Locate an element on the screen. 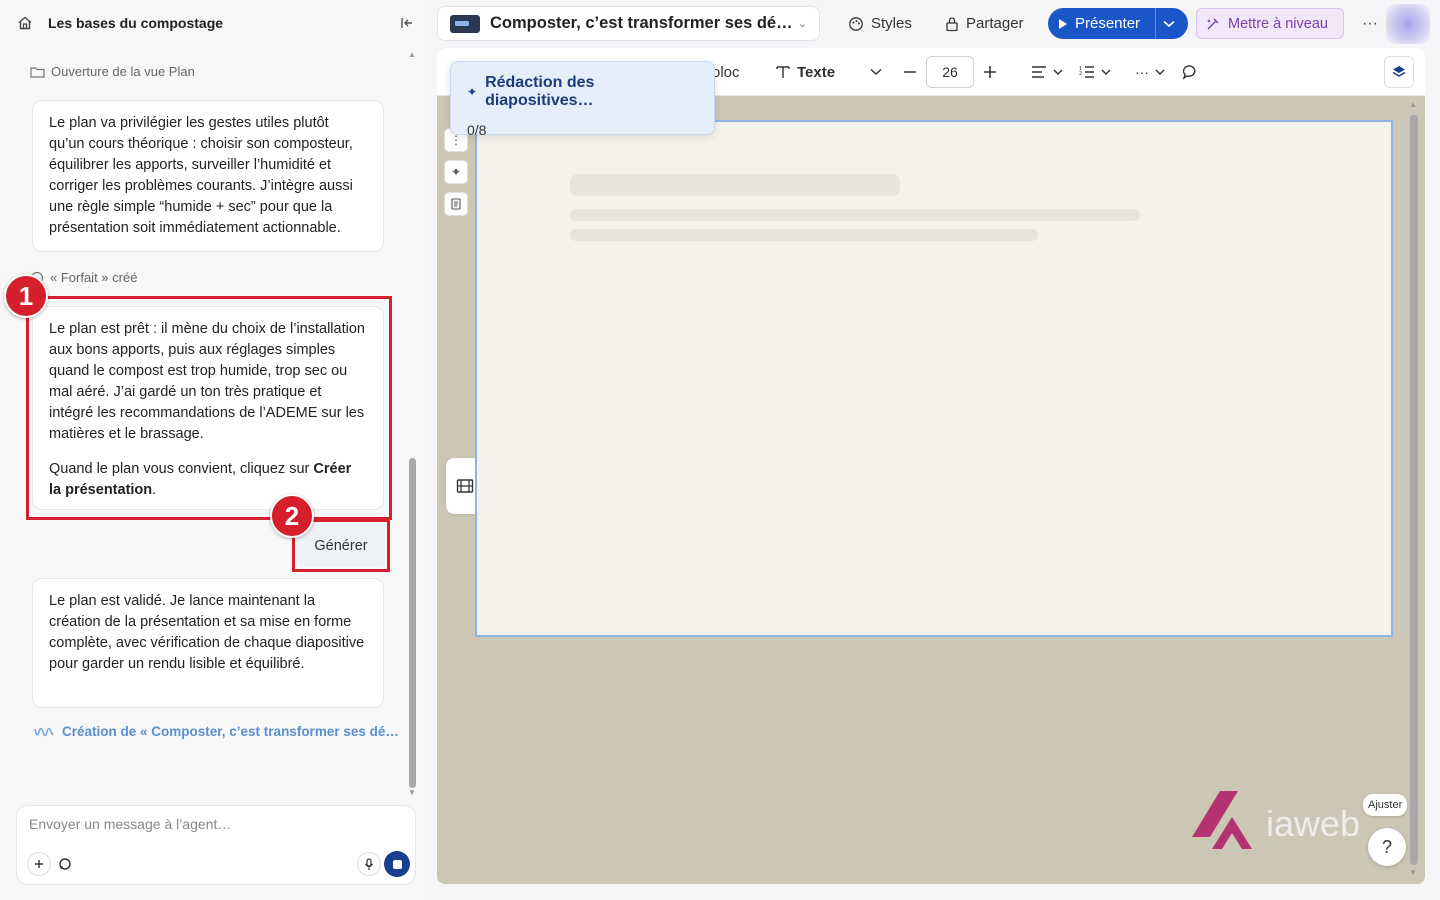 This screenshot has width=1440, height=900. annotation-badge-2: 2 is located at coordinates (292, 516).